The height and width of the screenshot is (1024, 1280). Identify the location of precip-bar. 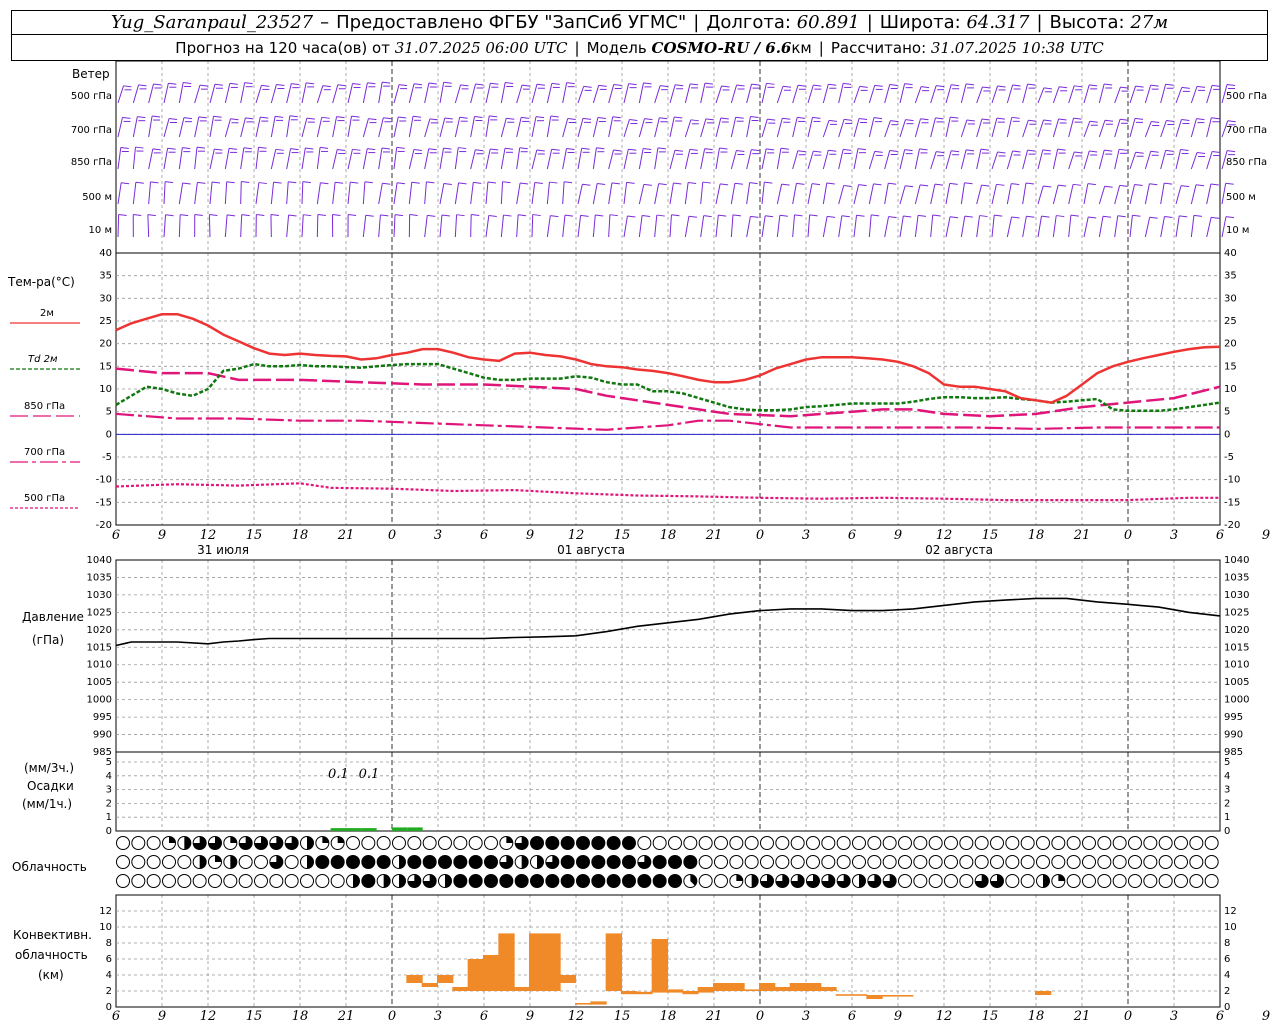
(369, 829).